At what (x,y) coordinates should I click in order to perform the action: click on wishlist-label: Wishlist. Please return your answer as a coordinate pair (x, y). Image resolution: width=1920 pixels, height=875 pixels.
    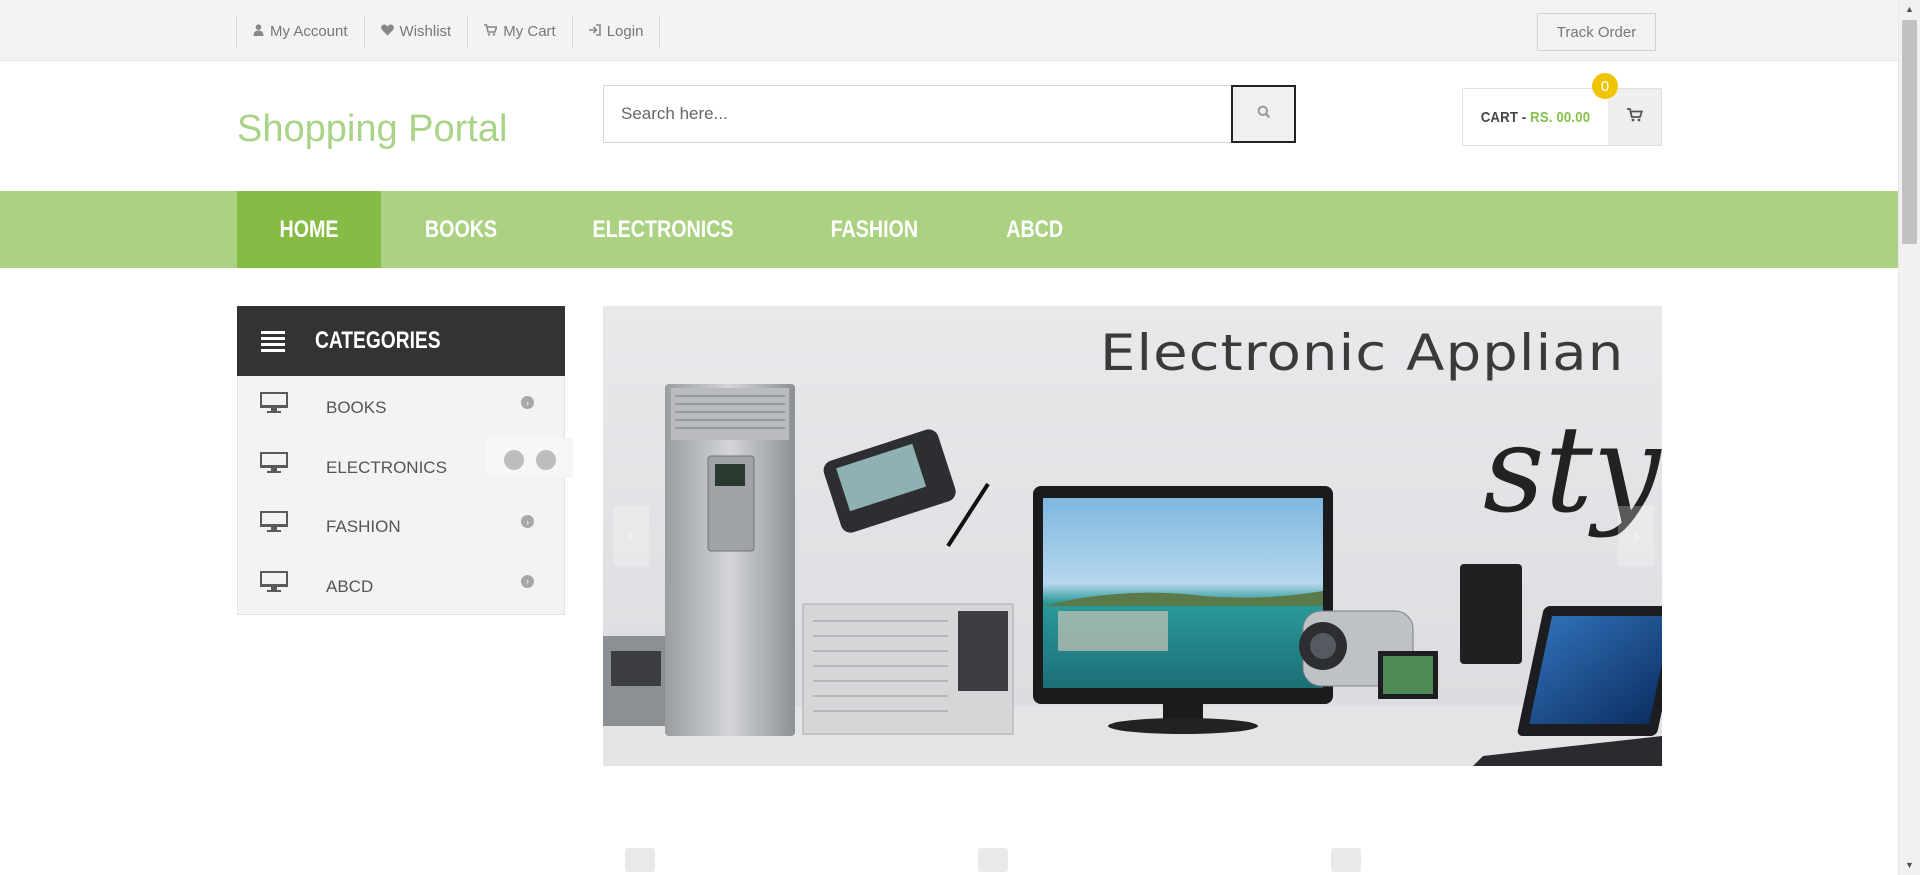
    Looking at the image, I should click on (425, 31).